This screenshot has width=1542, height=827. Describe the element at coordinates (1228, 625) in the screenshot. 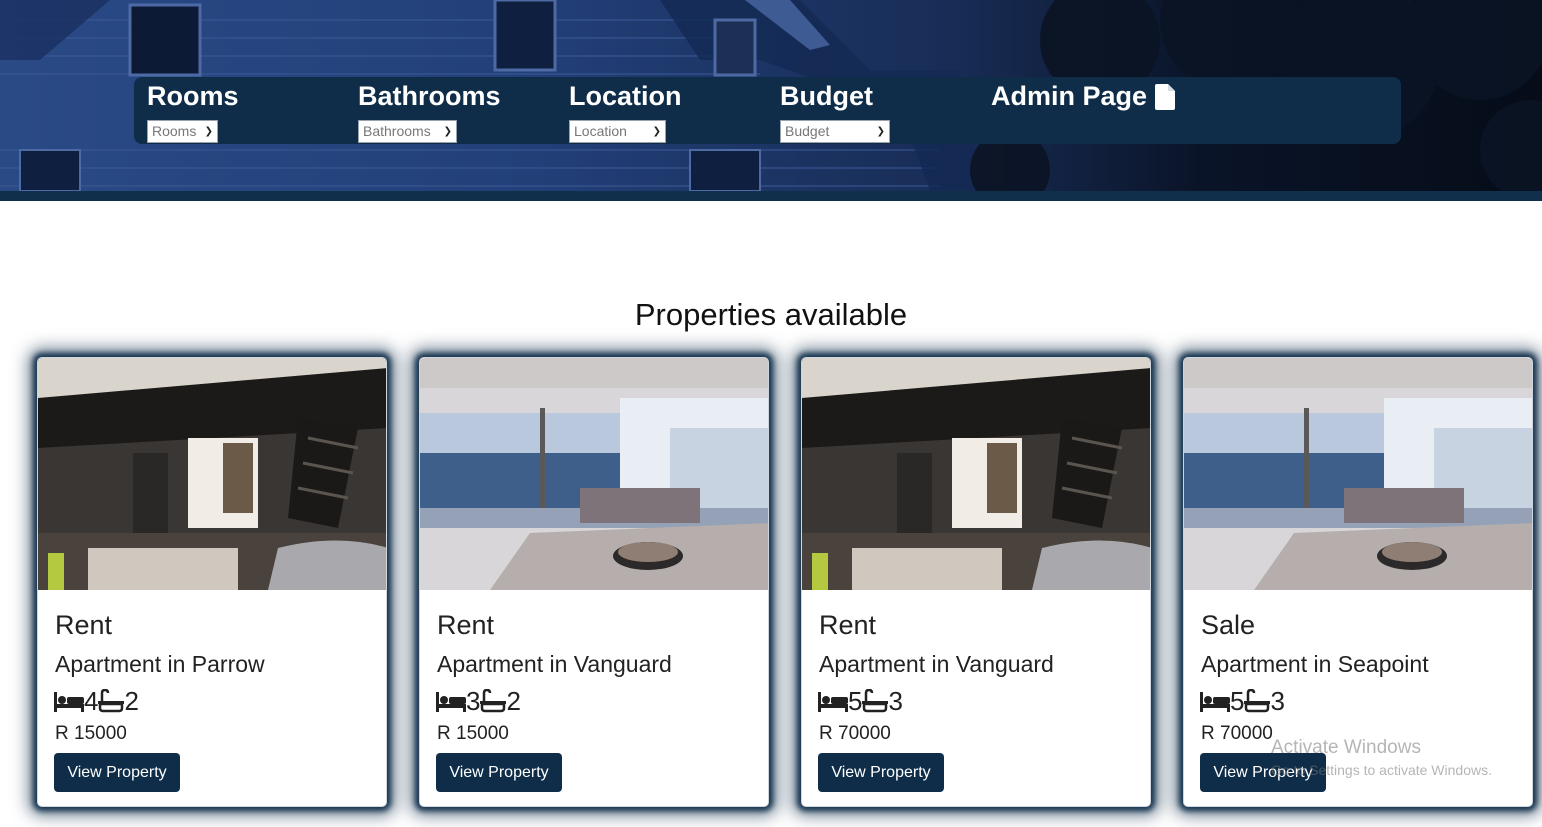

I see `listing-type: Sale` at that location.